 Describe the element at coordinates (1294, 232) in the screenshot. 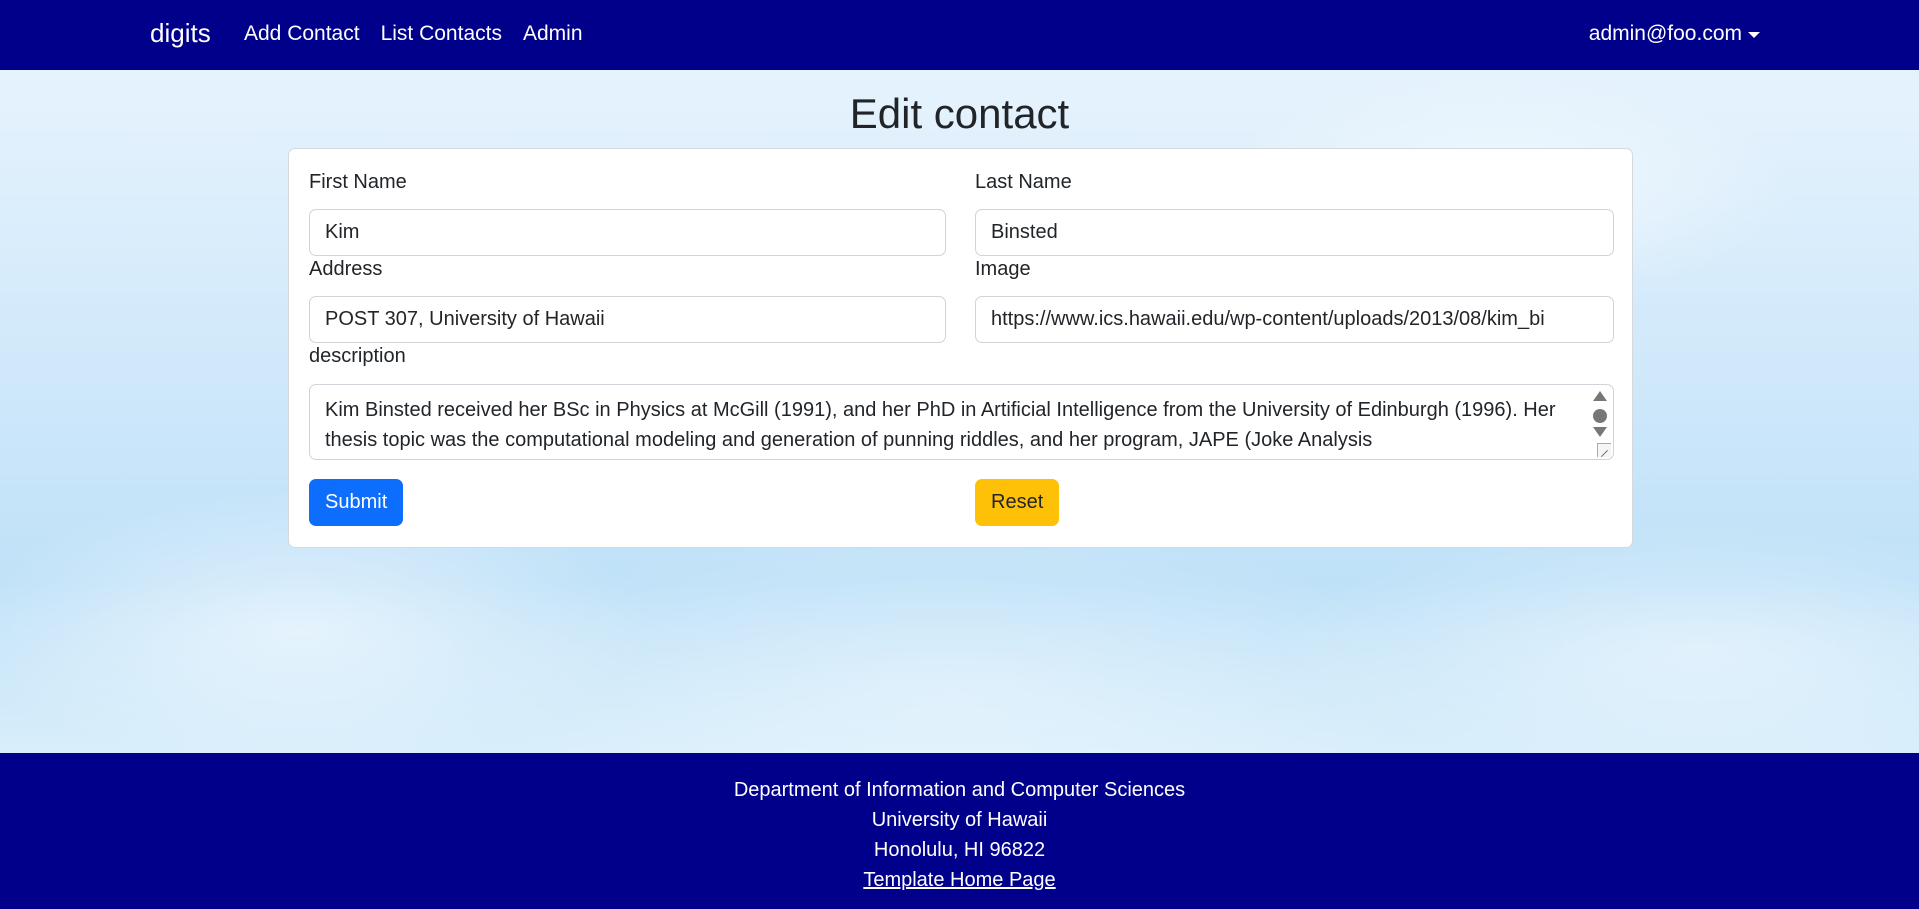

I see `last-name-input: Binsted` at that location.